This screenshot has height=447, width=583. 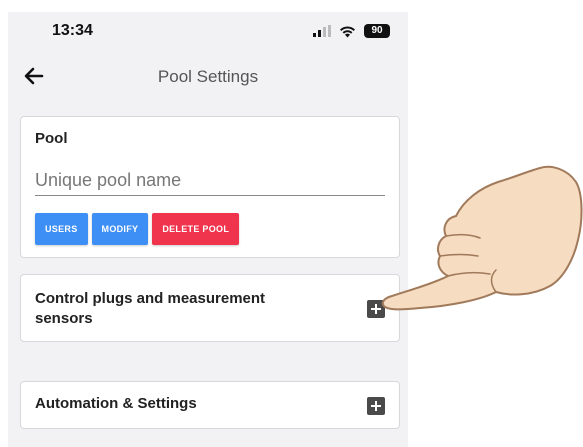 What do you see at coordinates (150, 308) in the screenshot?
I see `plugs-sensors-heading: Control plugs and measurement sensors` at bounding box center [150, 308].